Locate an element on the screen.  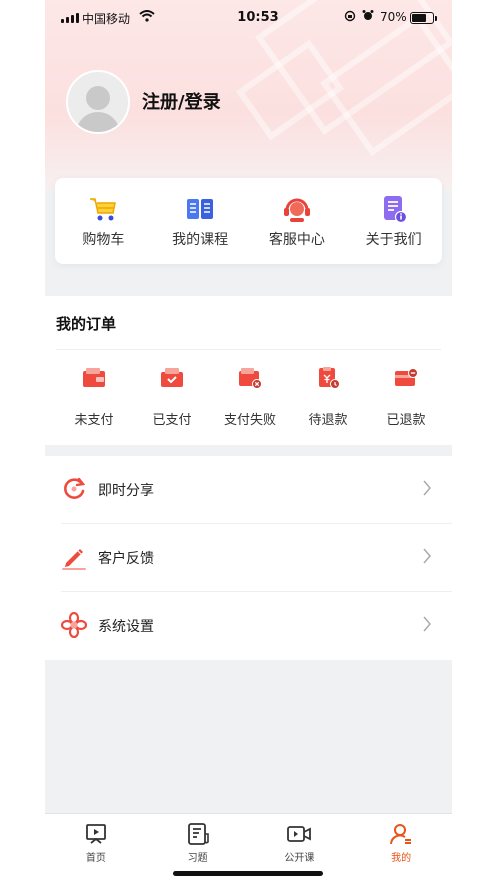
tab-label: 我的 is located at coordinates (401, 858).